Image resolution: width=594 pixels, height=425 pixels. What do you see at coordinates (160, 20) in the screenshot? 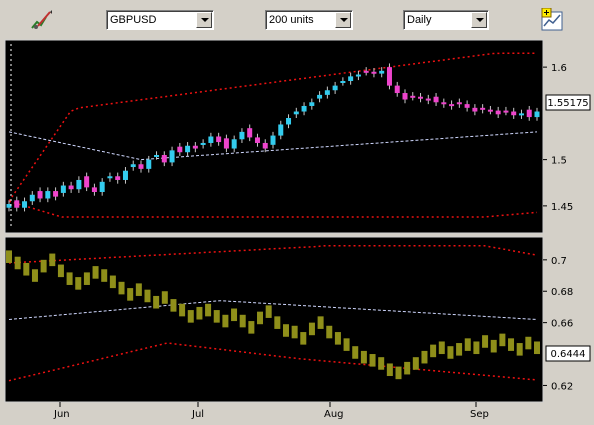
I see `symbol-select: GBPUSD` at bounding box center [160, 20].